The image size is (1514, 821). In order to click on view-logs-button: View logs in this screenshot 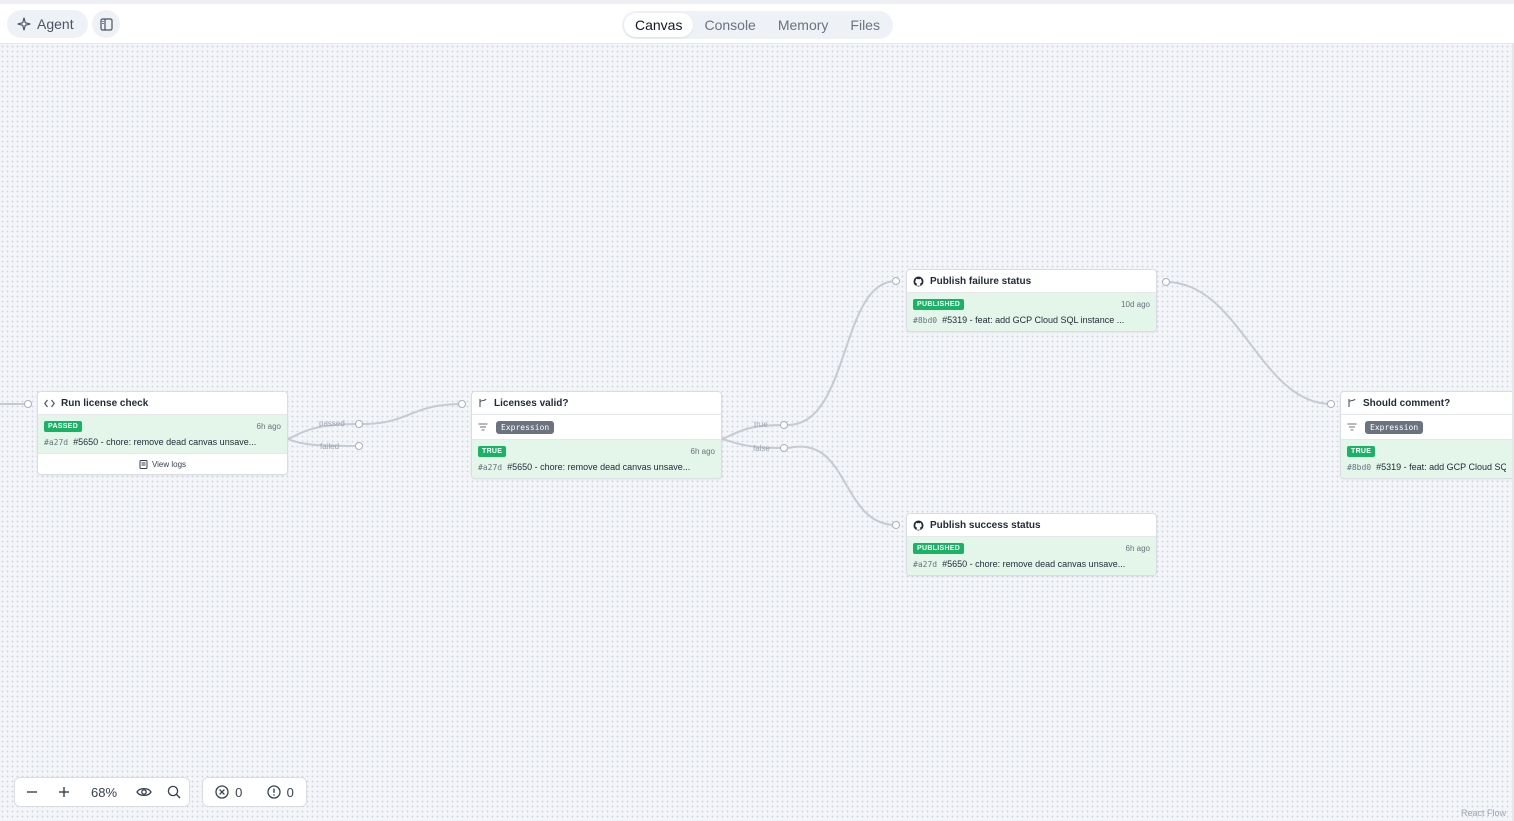, I will do `click(162, 463)`.